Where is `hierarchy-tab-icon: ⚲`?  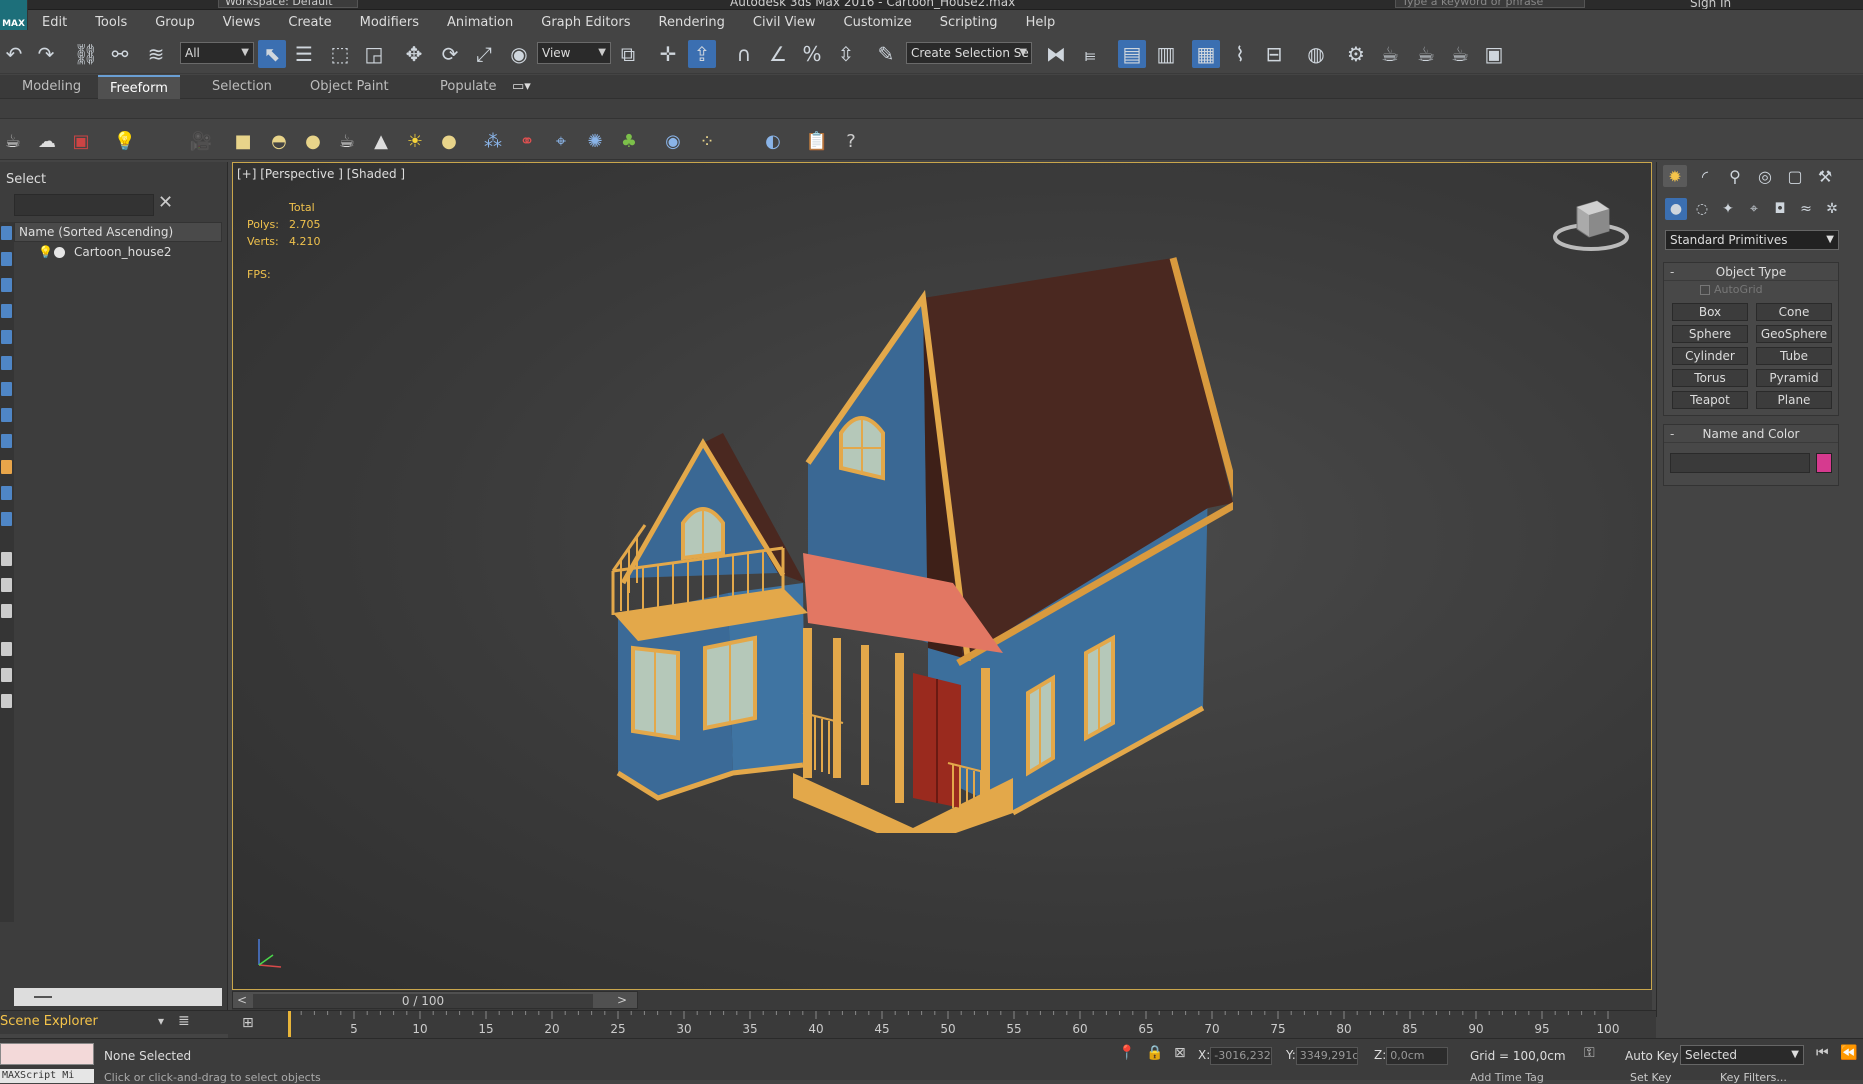 hierarchy-tab-icon: ⚲ is located at coordinates (1735, 176).